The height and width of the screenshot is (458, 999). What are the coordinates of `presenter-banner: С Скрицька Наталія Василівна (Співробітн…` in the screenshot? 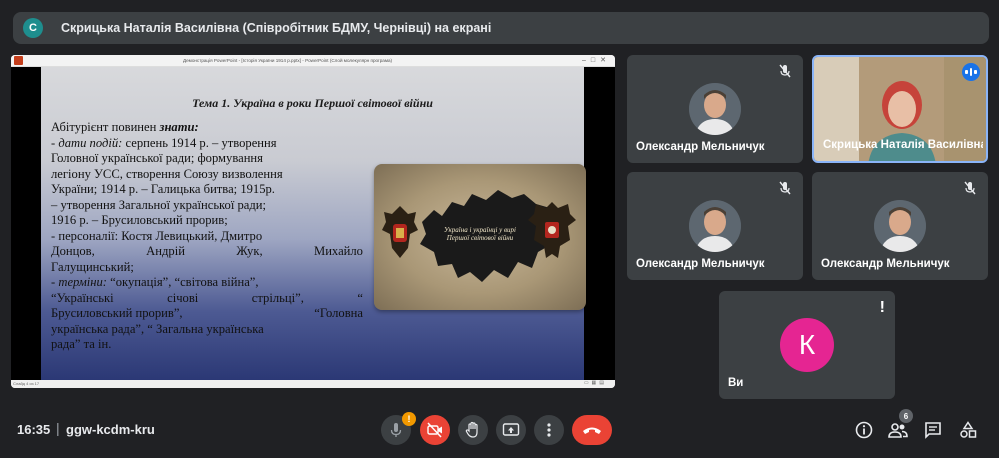 It's located at (501, 28).